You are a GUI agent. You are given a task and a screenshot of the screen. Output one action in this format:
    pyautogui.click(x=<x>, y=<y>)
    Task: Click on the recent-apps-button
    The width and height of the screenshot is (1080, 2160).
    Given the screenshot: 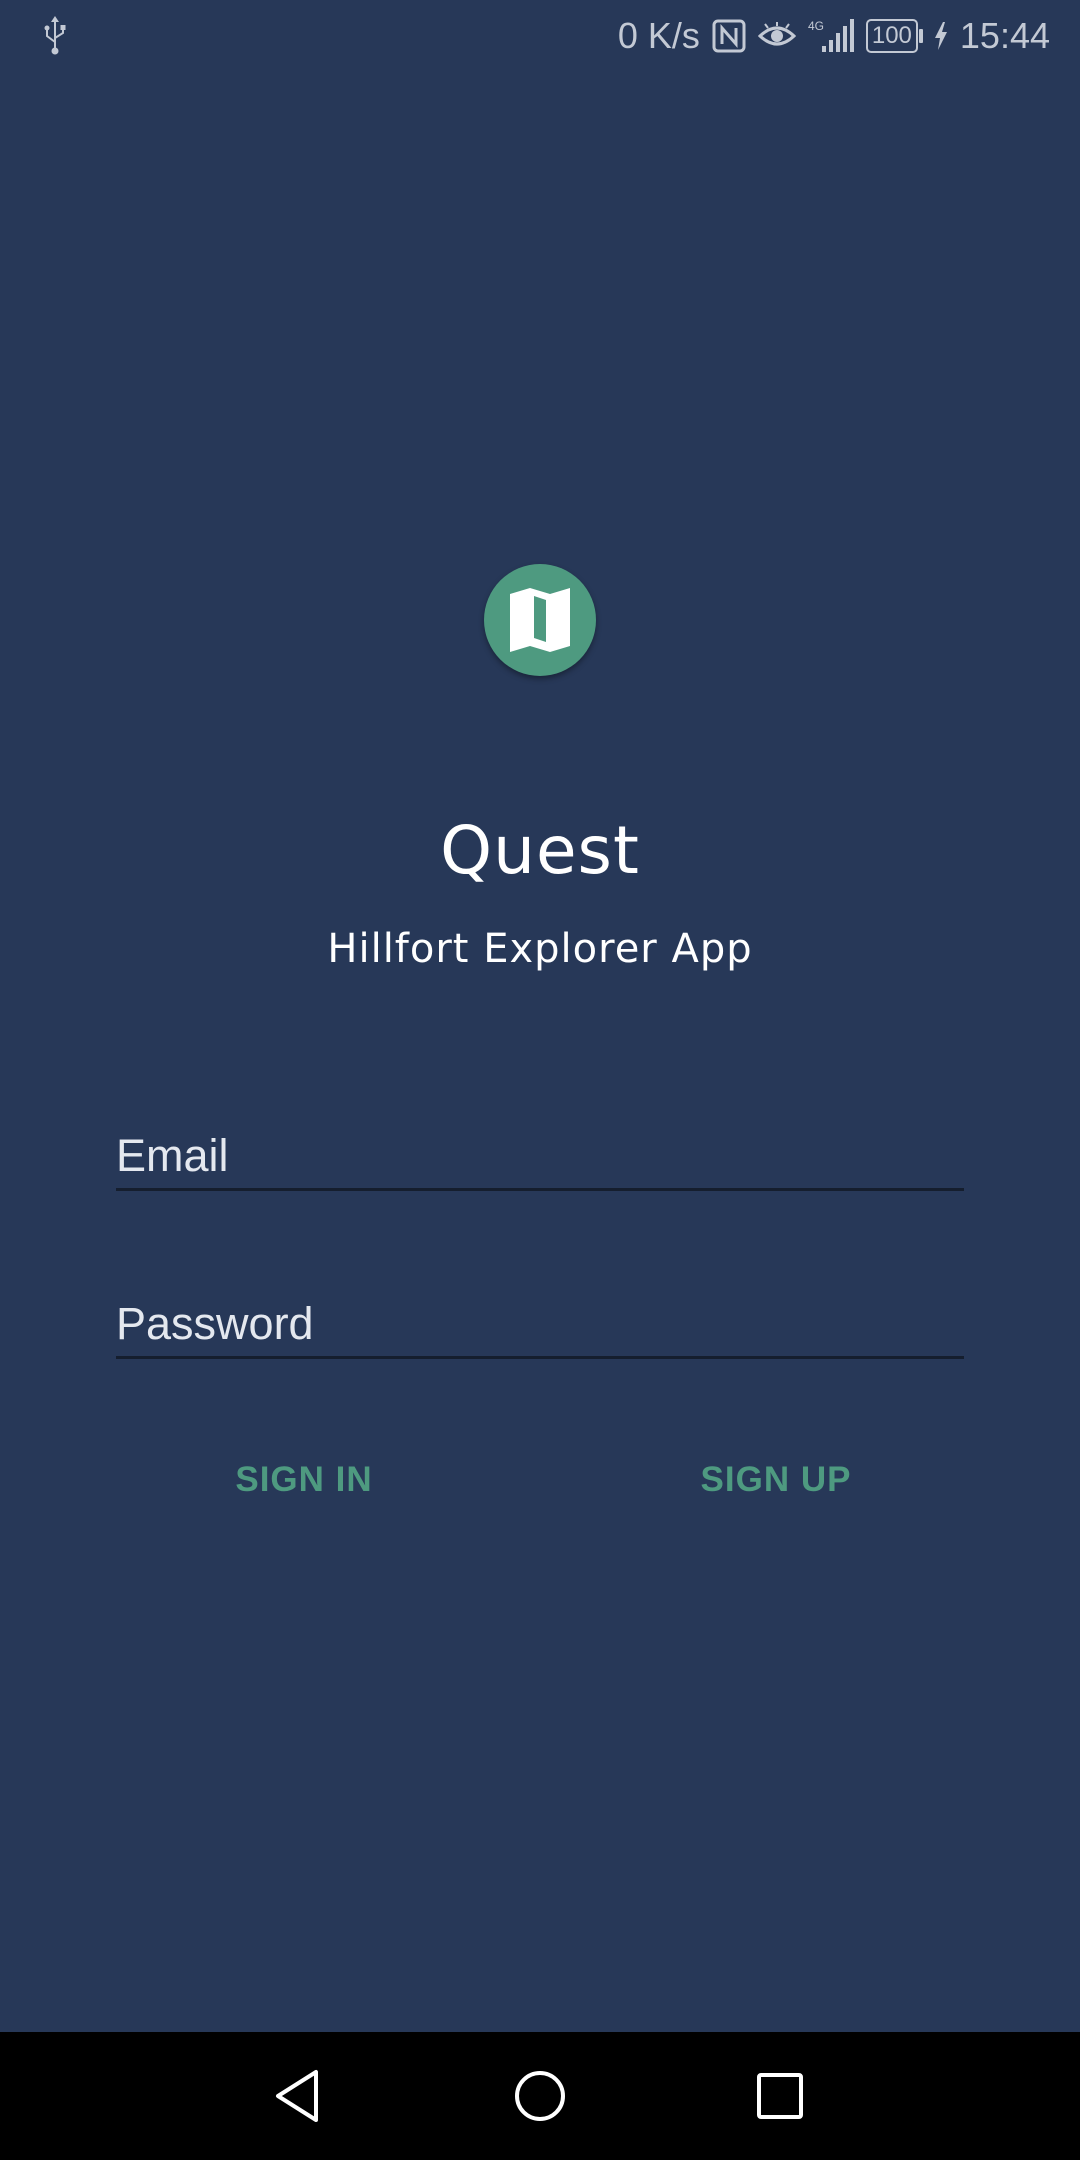 What is the action you would take?
    pyautogui.click(x=780, y=2096)
    